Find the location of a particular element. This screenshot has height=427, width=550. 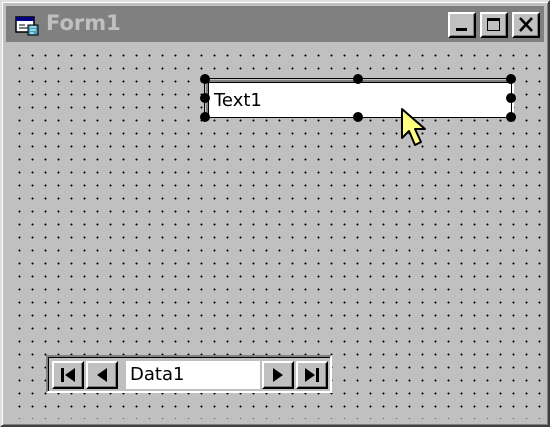

title-bar: Form1 is located at coordinates (275, 24).